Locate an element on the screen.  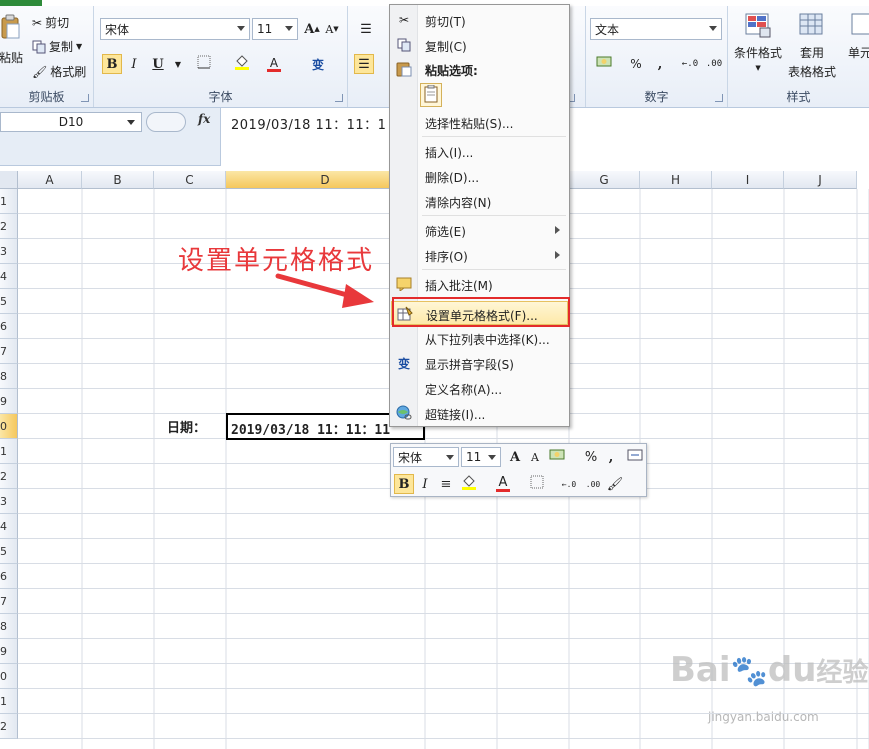
align-top-button: ☰ is located at coordinates (366, 29).